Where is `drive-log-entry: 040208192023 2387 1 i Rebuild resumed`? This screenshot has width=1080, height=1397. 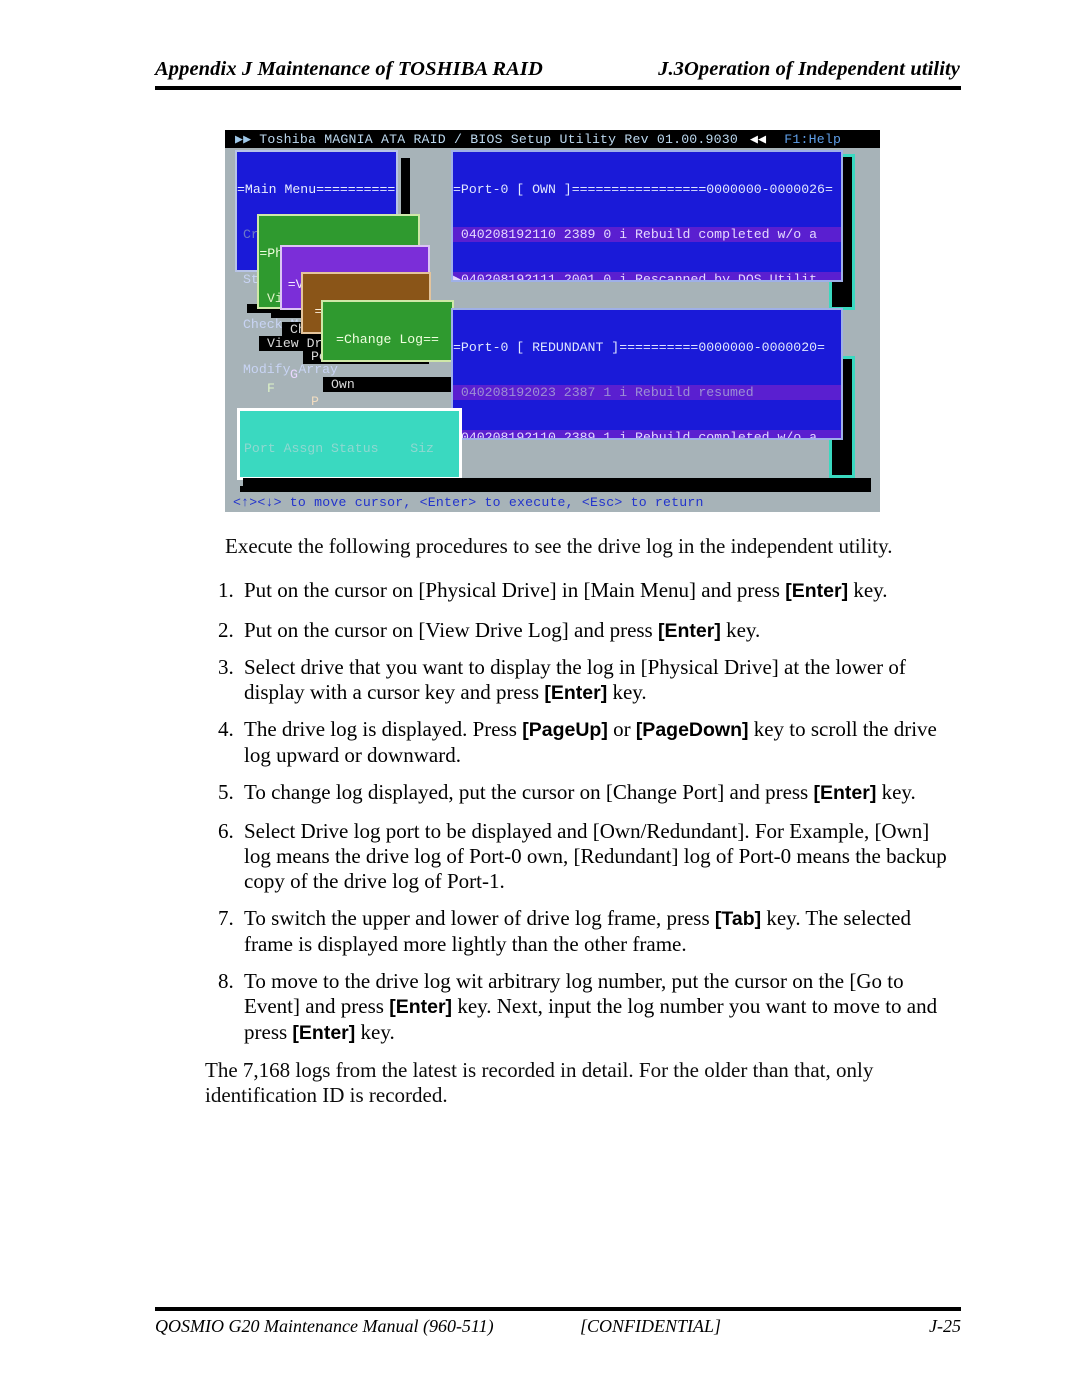
drive-log-entry: 040208192023 2387 1 i Rebuild resumed is located at coordinates (647, 392).